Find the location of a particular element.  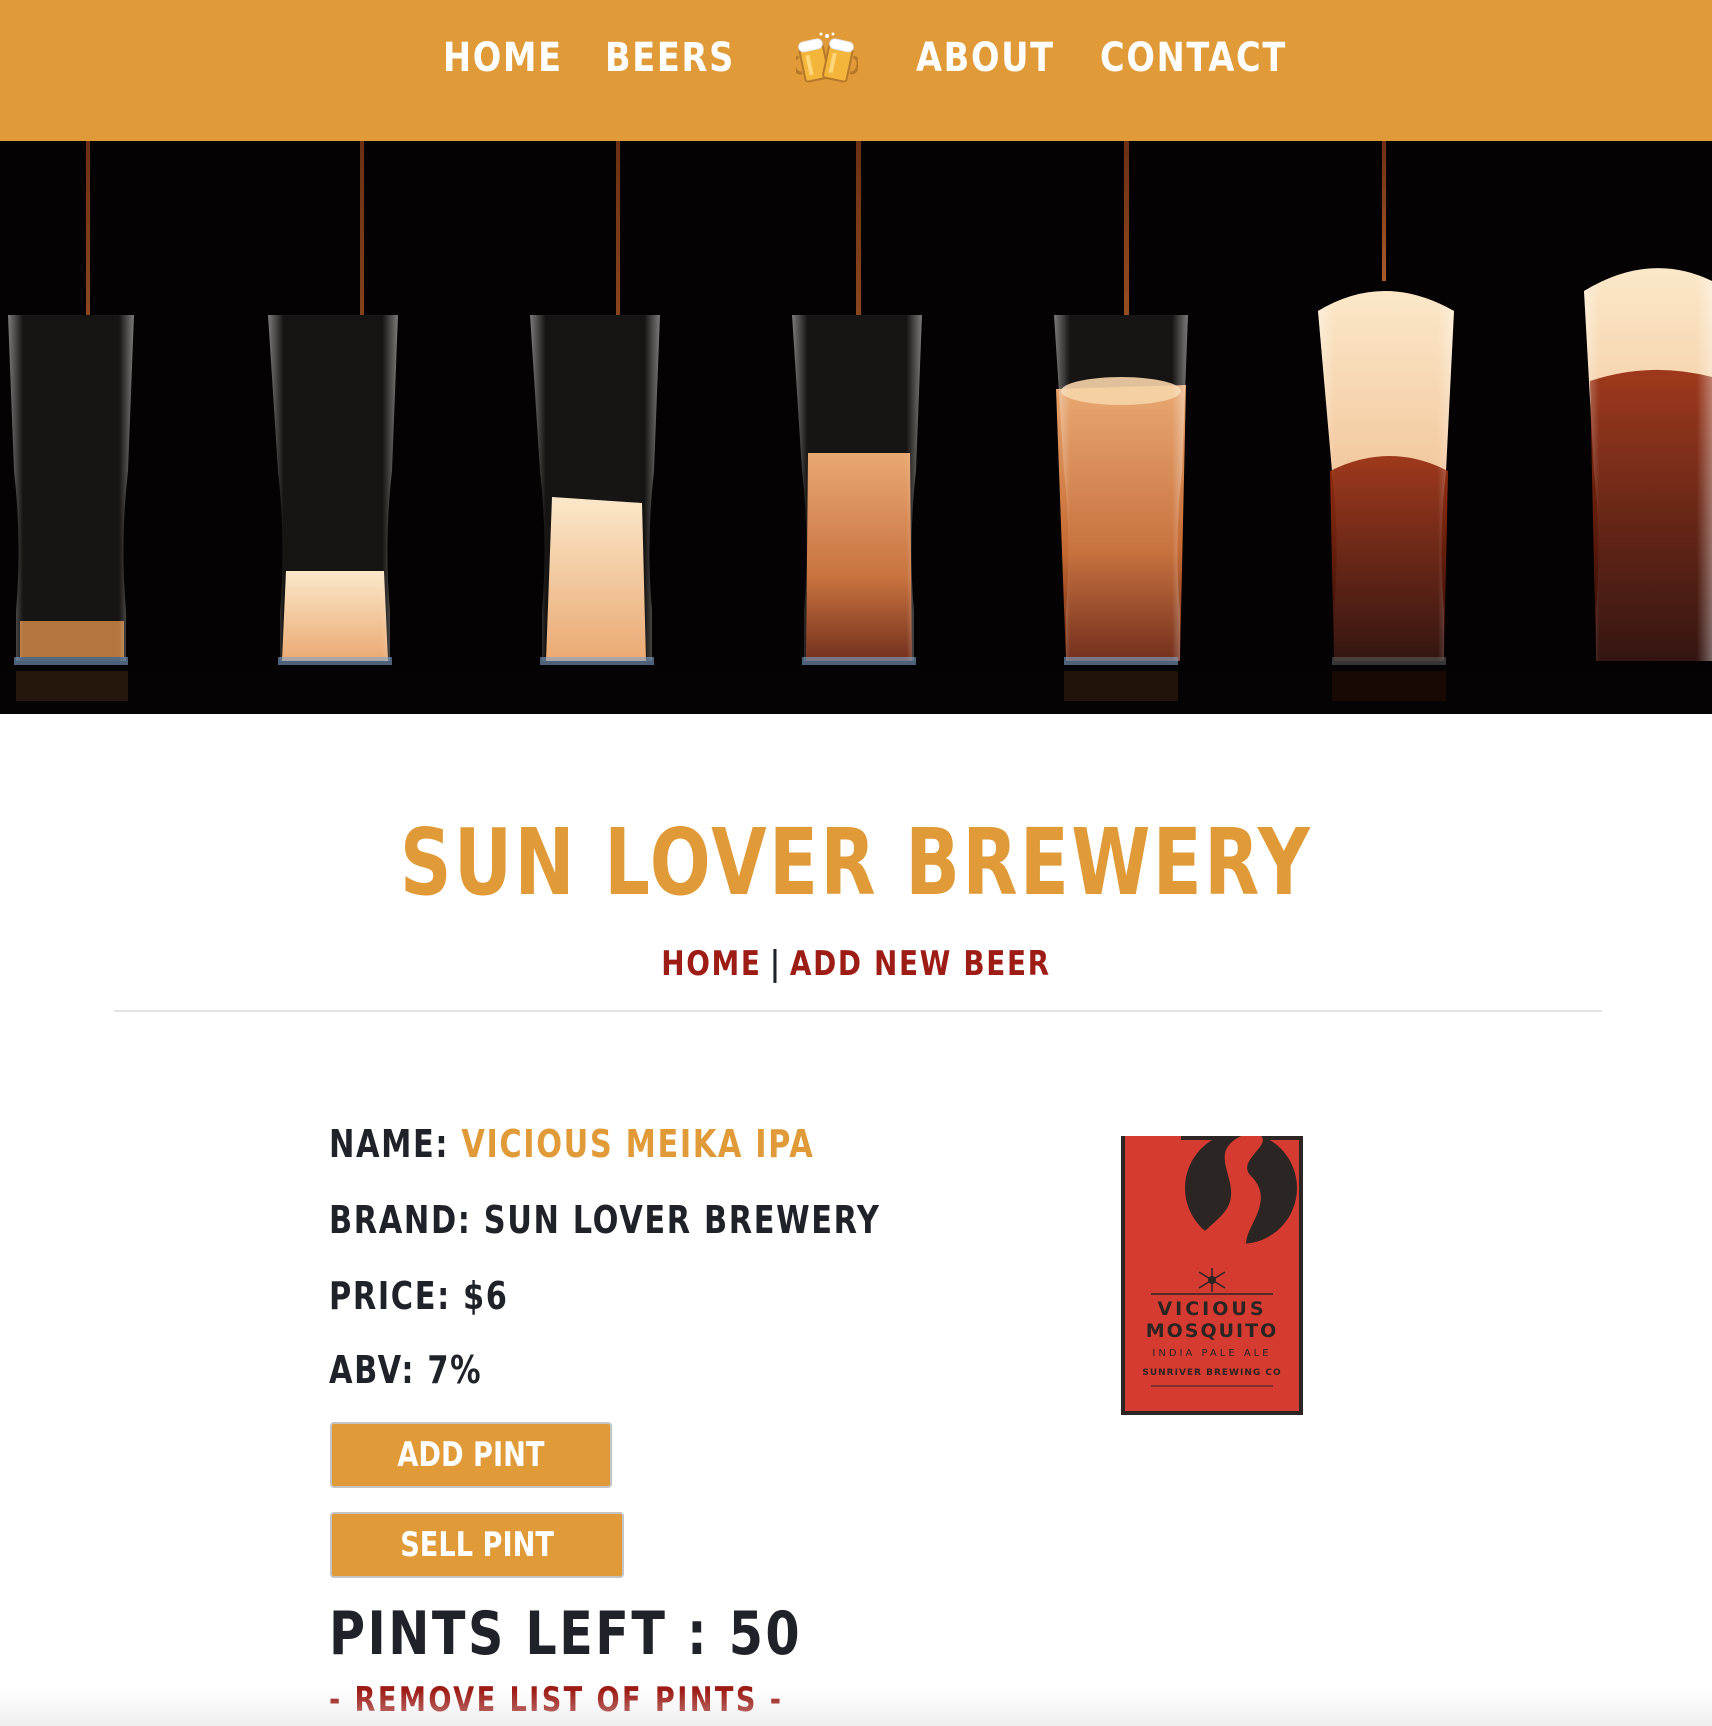

label-line-1: VICIOUS is located at coordinates (1212, 1309).